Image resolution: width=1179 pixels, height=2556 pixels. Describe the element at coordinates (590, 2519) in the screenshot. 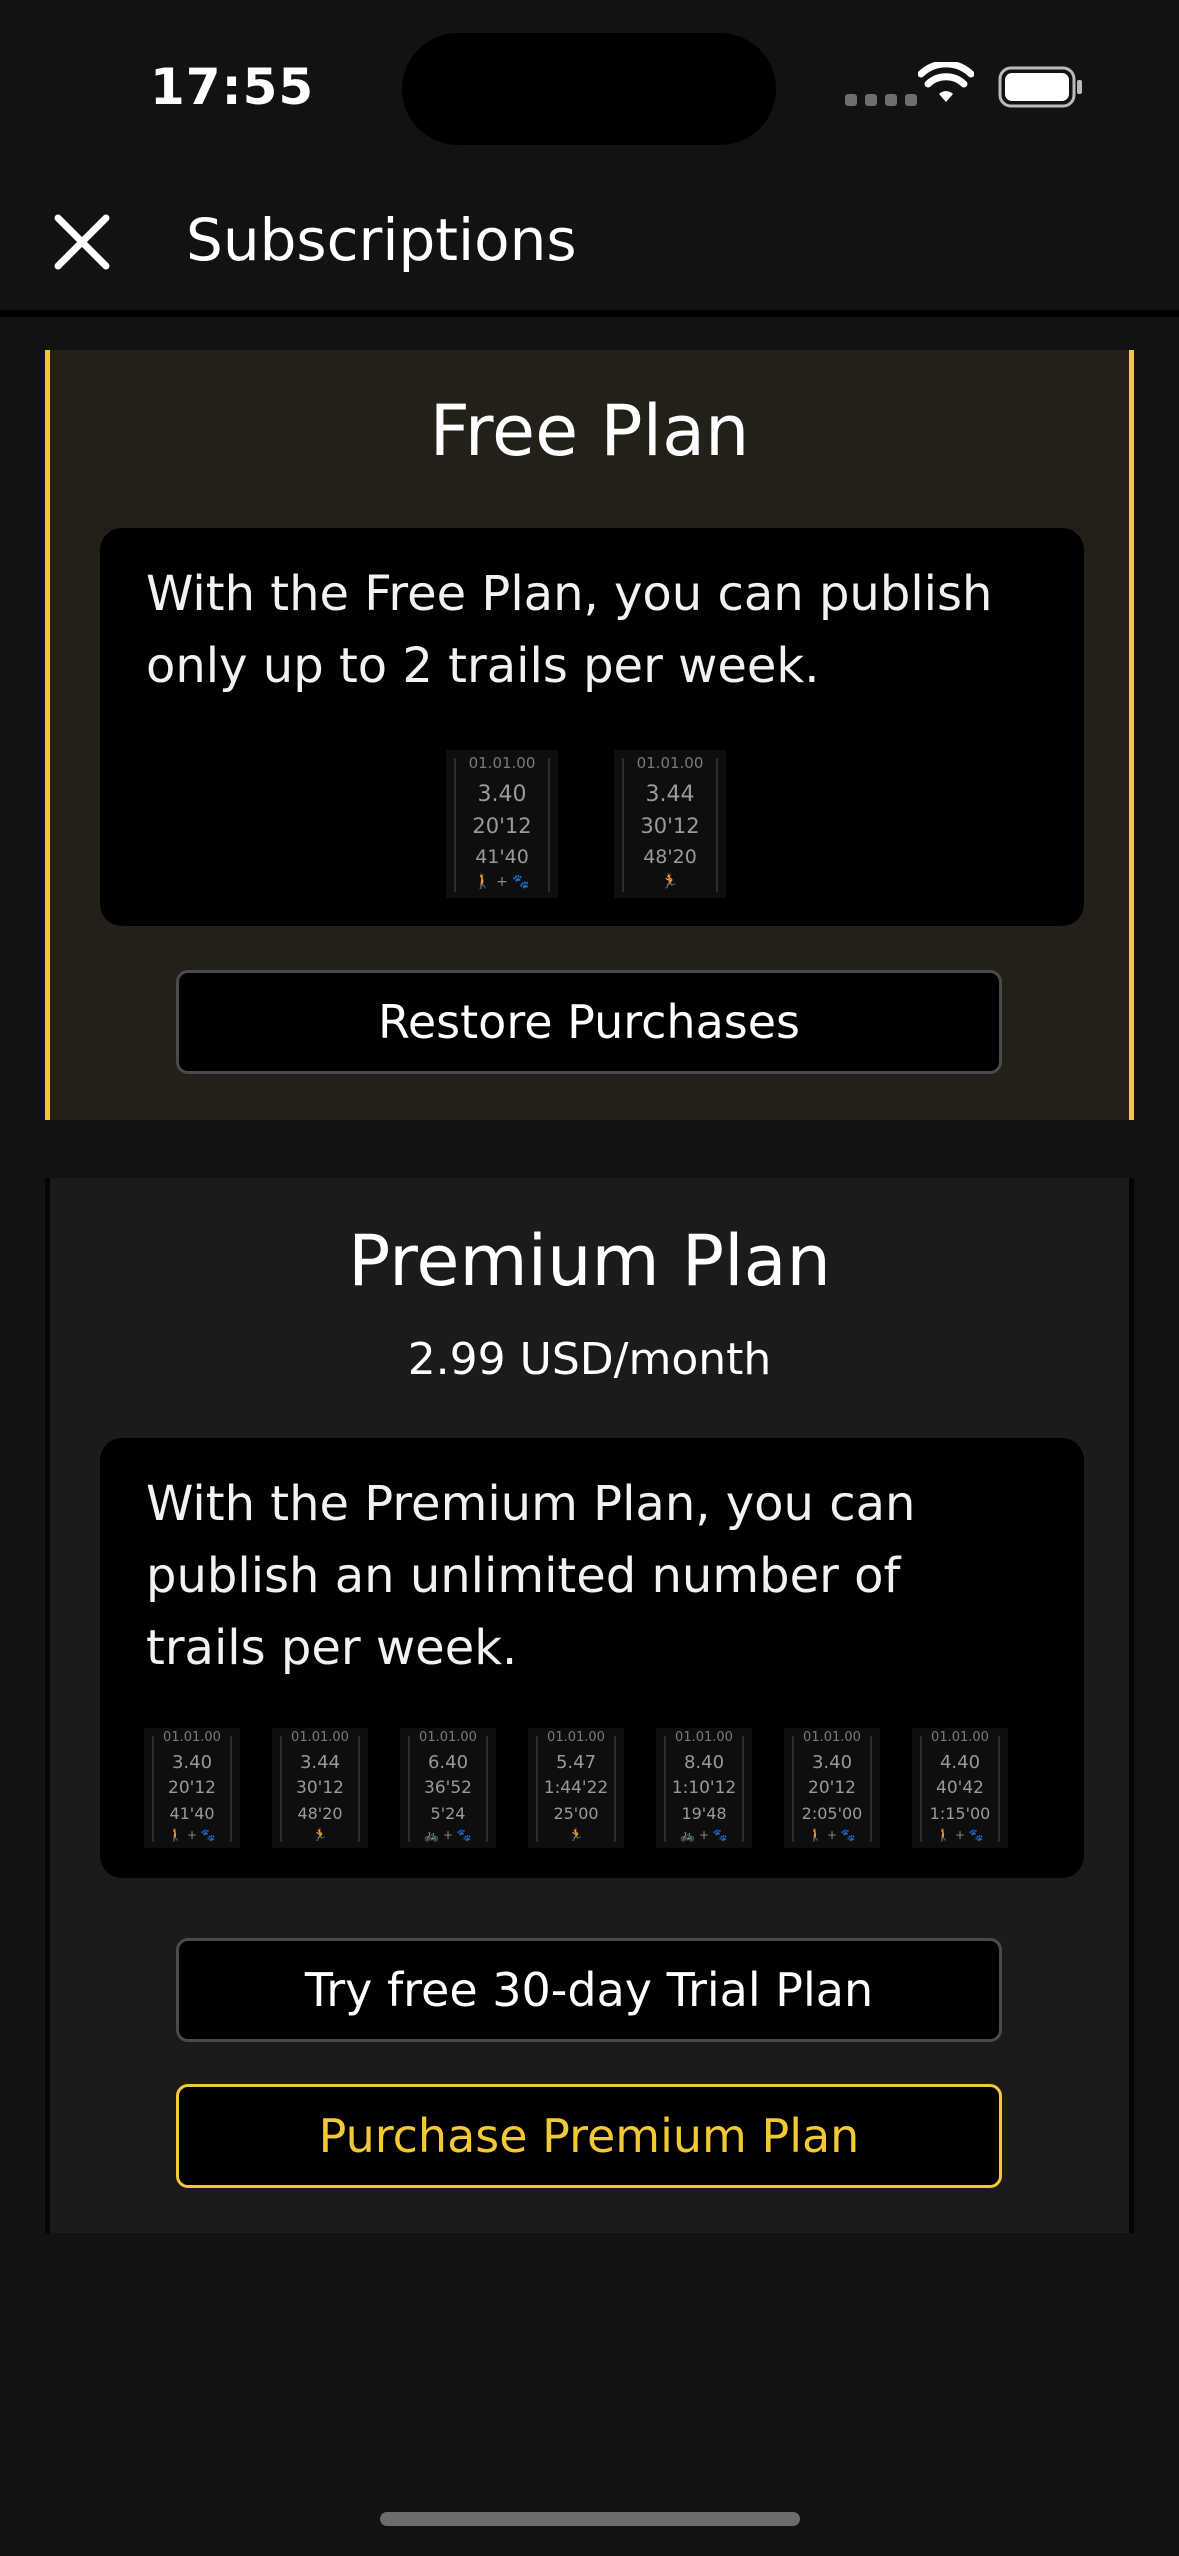

I see `home-indicator` at that location.